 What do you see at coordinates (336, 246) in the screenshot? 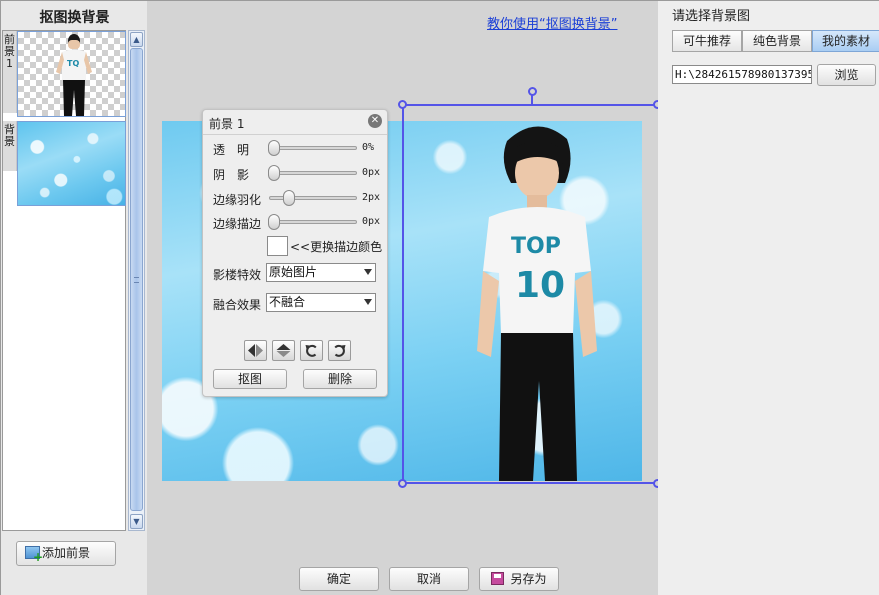
I see `change-stroke-color-link: <<更换描边颜色` at bounding box center [336, 246].